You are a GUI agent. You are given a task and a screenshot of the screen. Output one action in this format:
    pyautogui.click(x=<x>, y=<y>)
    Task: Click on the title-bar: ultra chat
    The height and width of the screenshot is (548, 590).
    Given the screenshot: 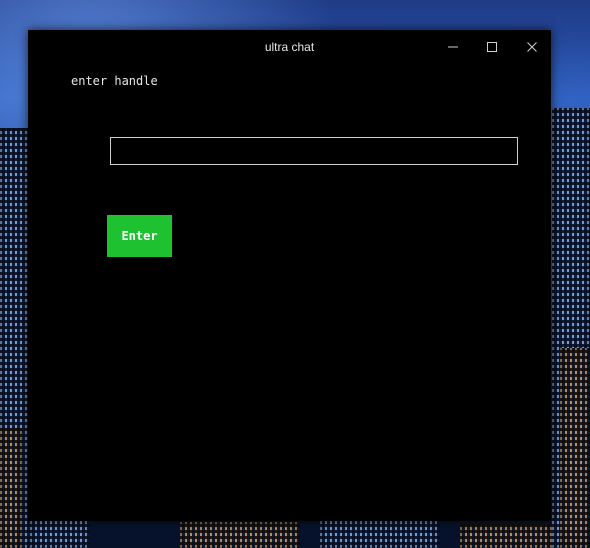 What is the action you would take?
    pyautogui.click(x=289, y=47)
    